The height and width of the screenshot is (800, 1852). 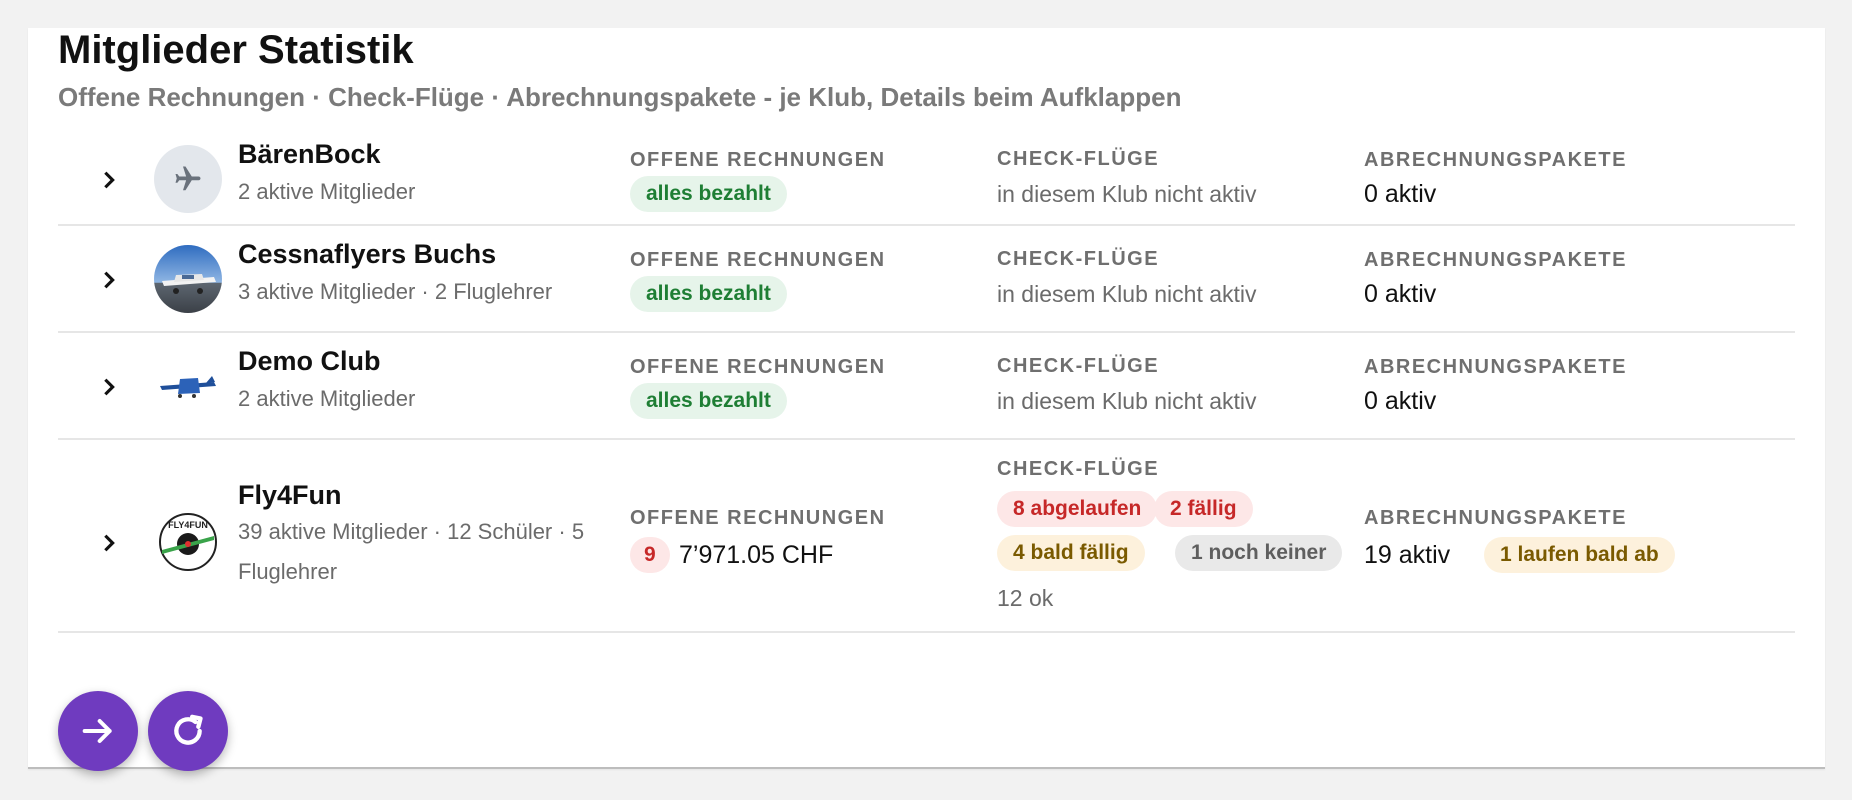 What do you see at coordinates (395, 291) in the screenshot?
I see `club-meta: 3 aktive Mitglieder · 2 Fluglehrer` at bounding box center [395, 291].